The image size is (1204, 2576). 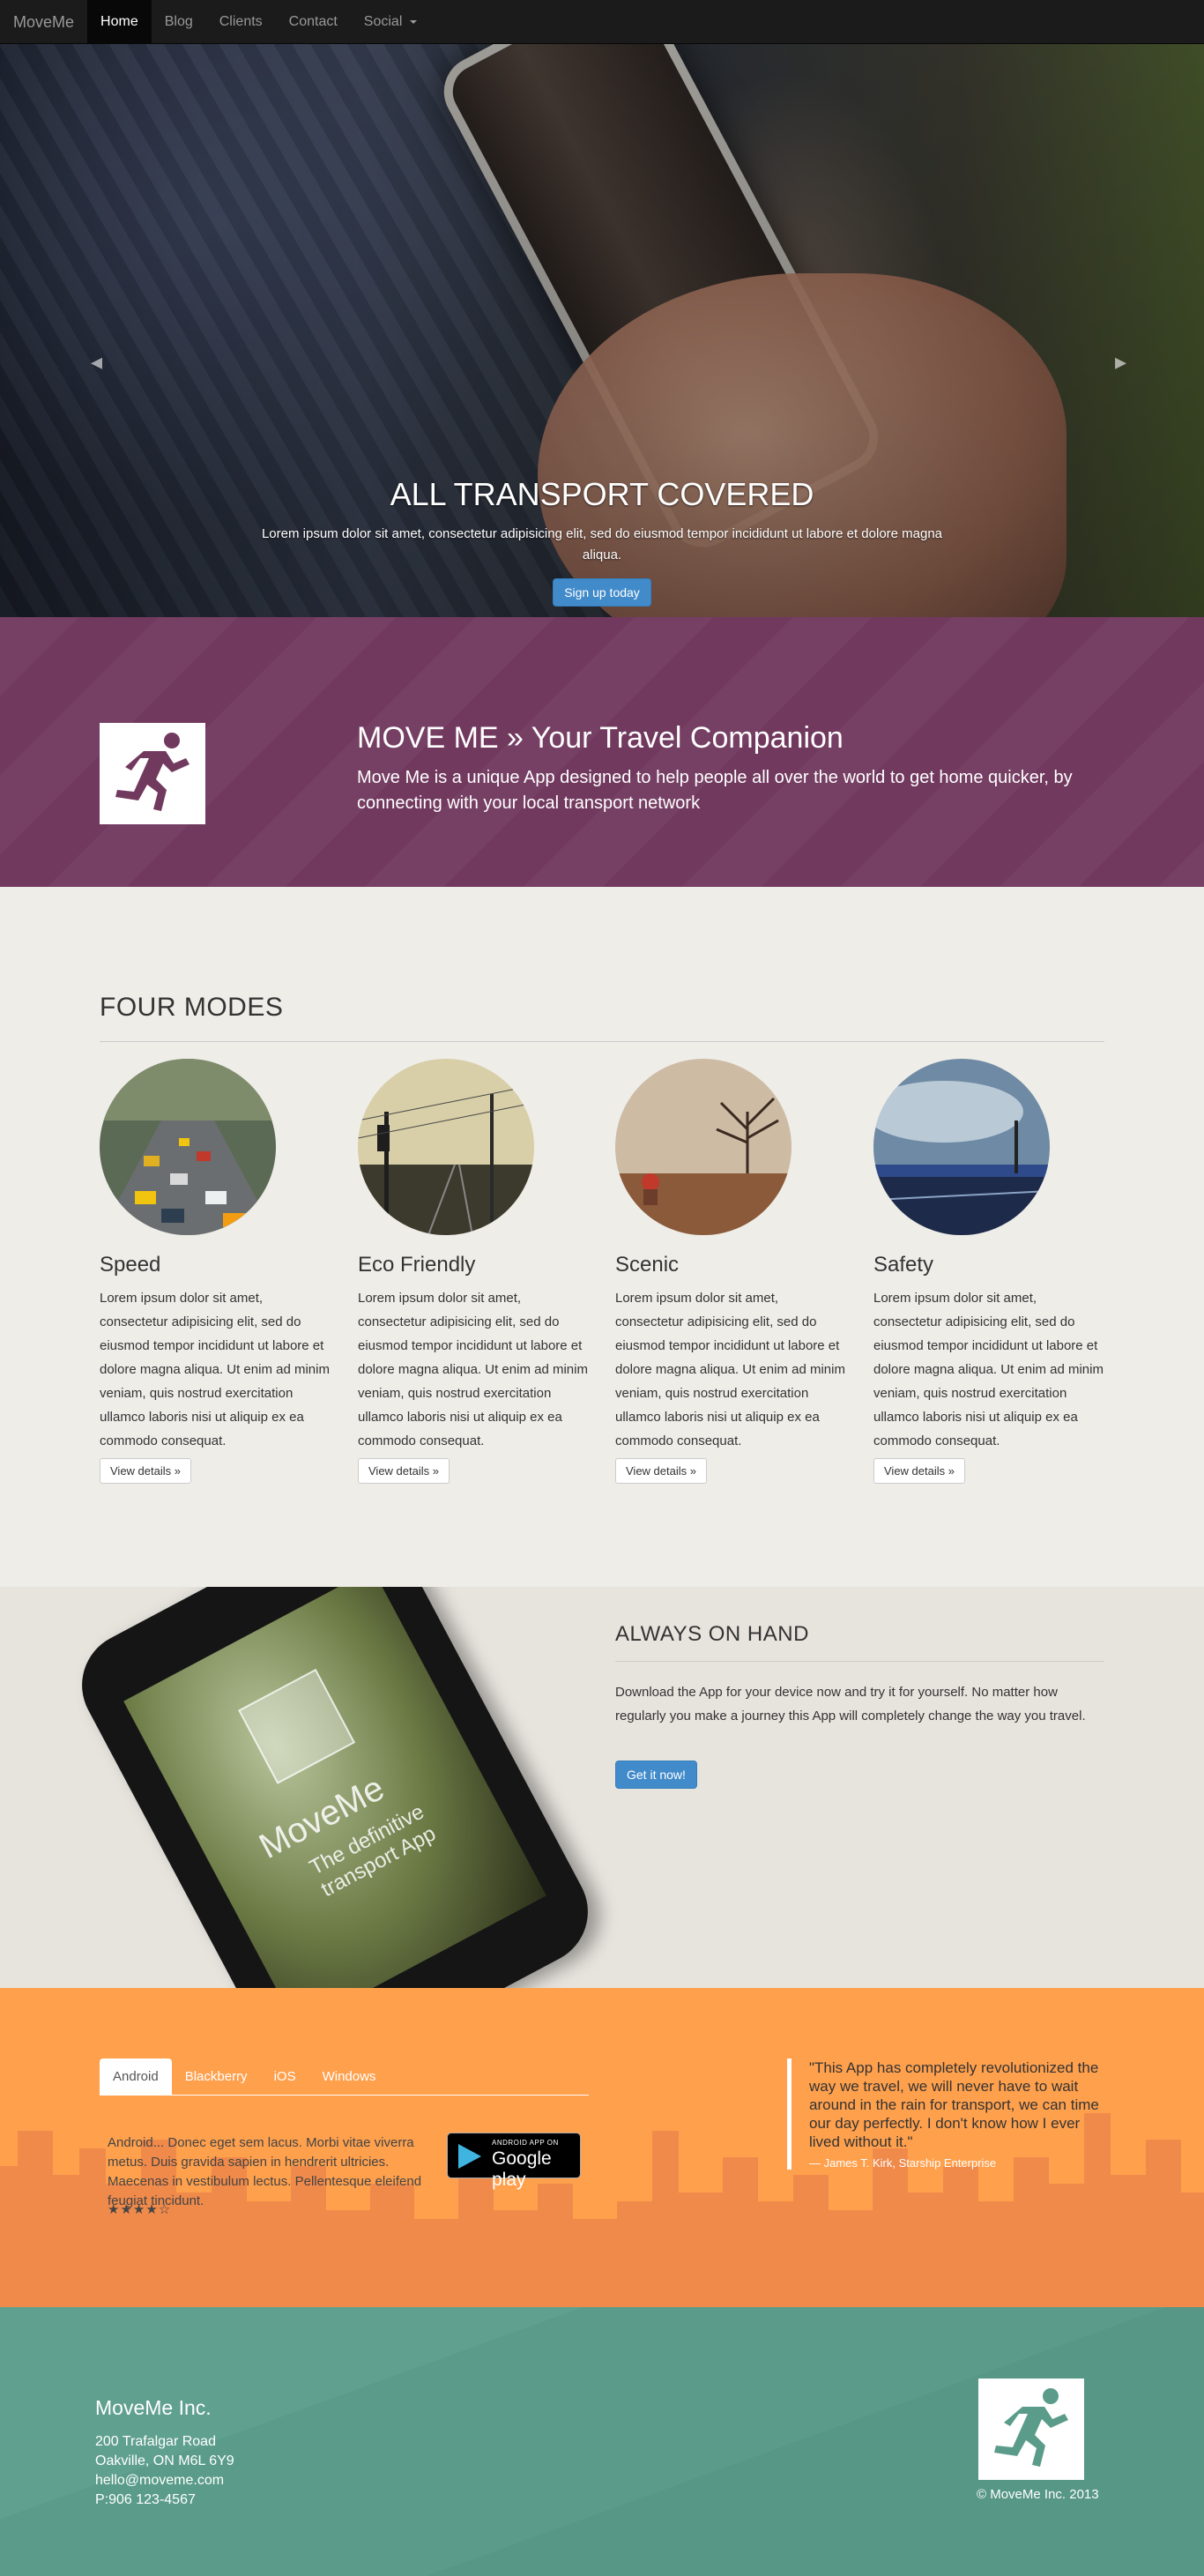 What do you see at coordinates (130, 1265) in the screenshot?
I see `mode-title: Speed` at bounding box center [130, 1265].